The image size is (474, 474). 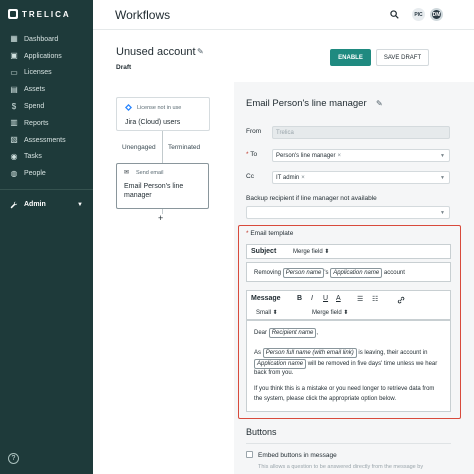 I want to click on sidebar-item-people: ◍ People, so click(x=46, y=173).